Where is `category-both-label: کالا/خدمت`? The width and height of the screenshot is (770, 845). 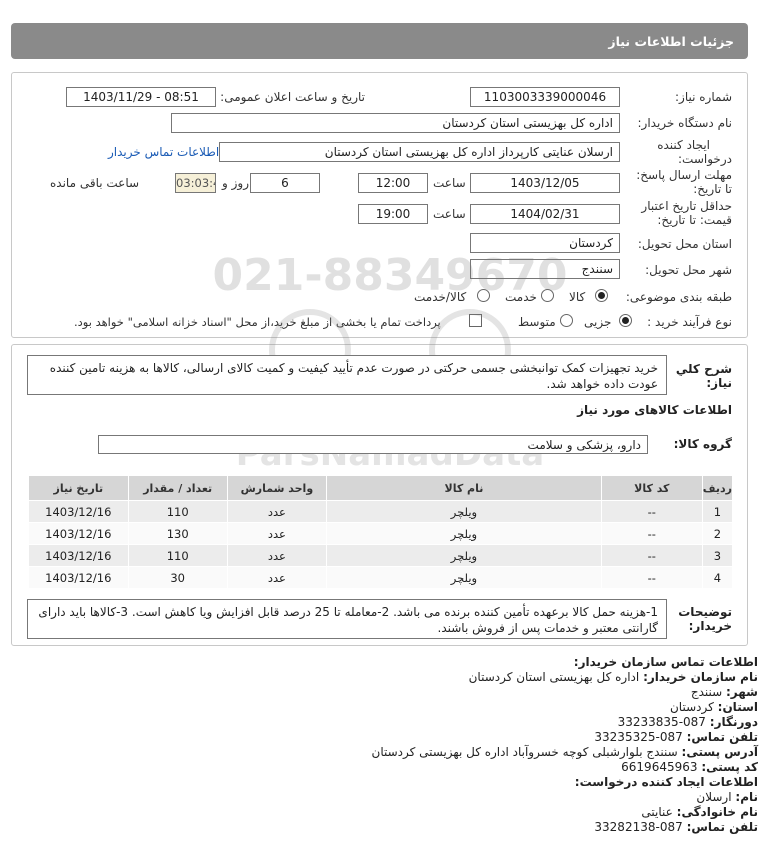 category-both-label: کالا/خدمت is located at coordinates (440, 297).